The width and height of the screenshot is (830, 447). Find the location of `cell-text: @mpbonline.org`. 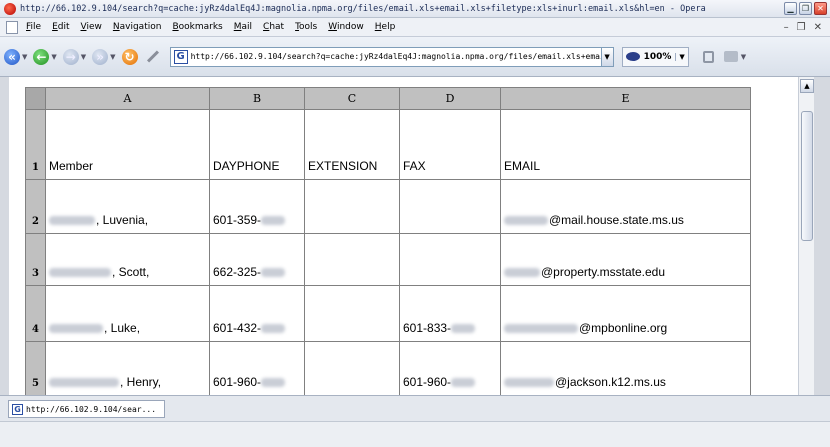

cell-text: @mpbonline.org is located at coordinates (623, 328).